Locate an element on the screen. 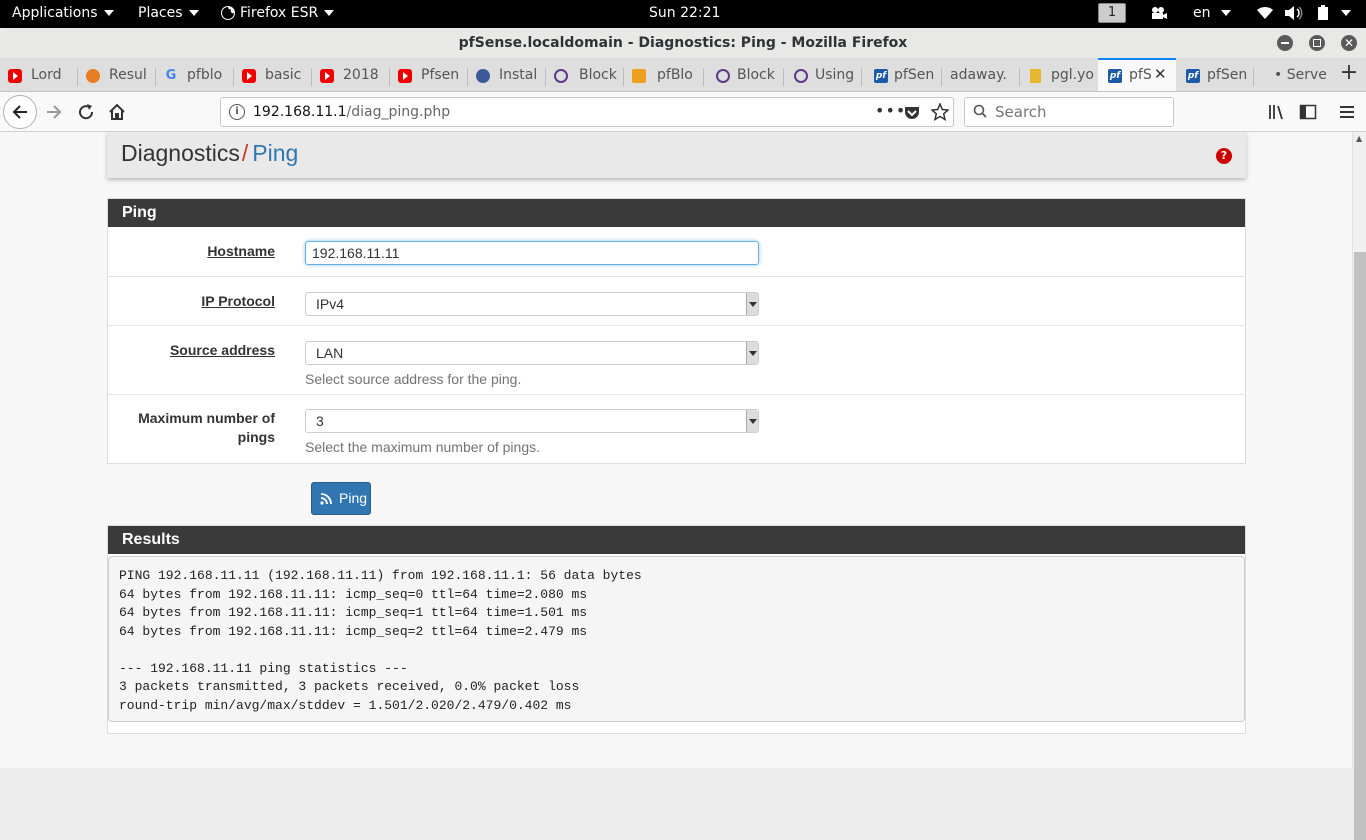 The image size is (1366, 840). page-actions-icon: ••• is located at coordinates (890, 110).